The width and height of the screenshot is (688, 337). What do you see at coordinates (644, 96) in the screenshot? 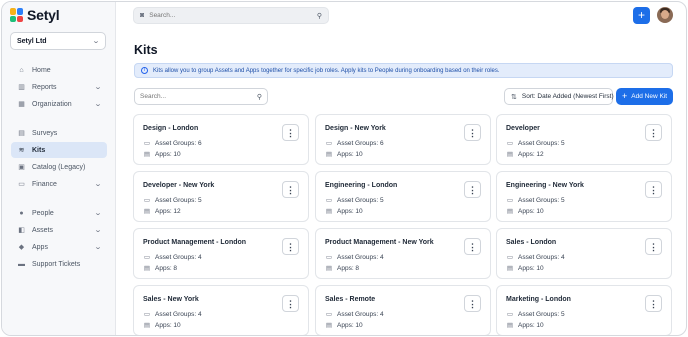
I see `add-new-kit-button: + Add New Kit` at bounding box center [644, 96].